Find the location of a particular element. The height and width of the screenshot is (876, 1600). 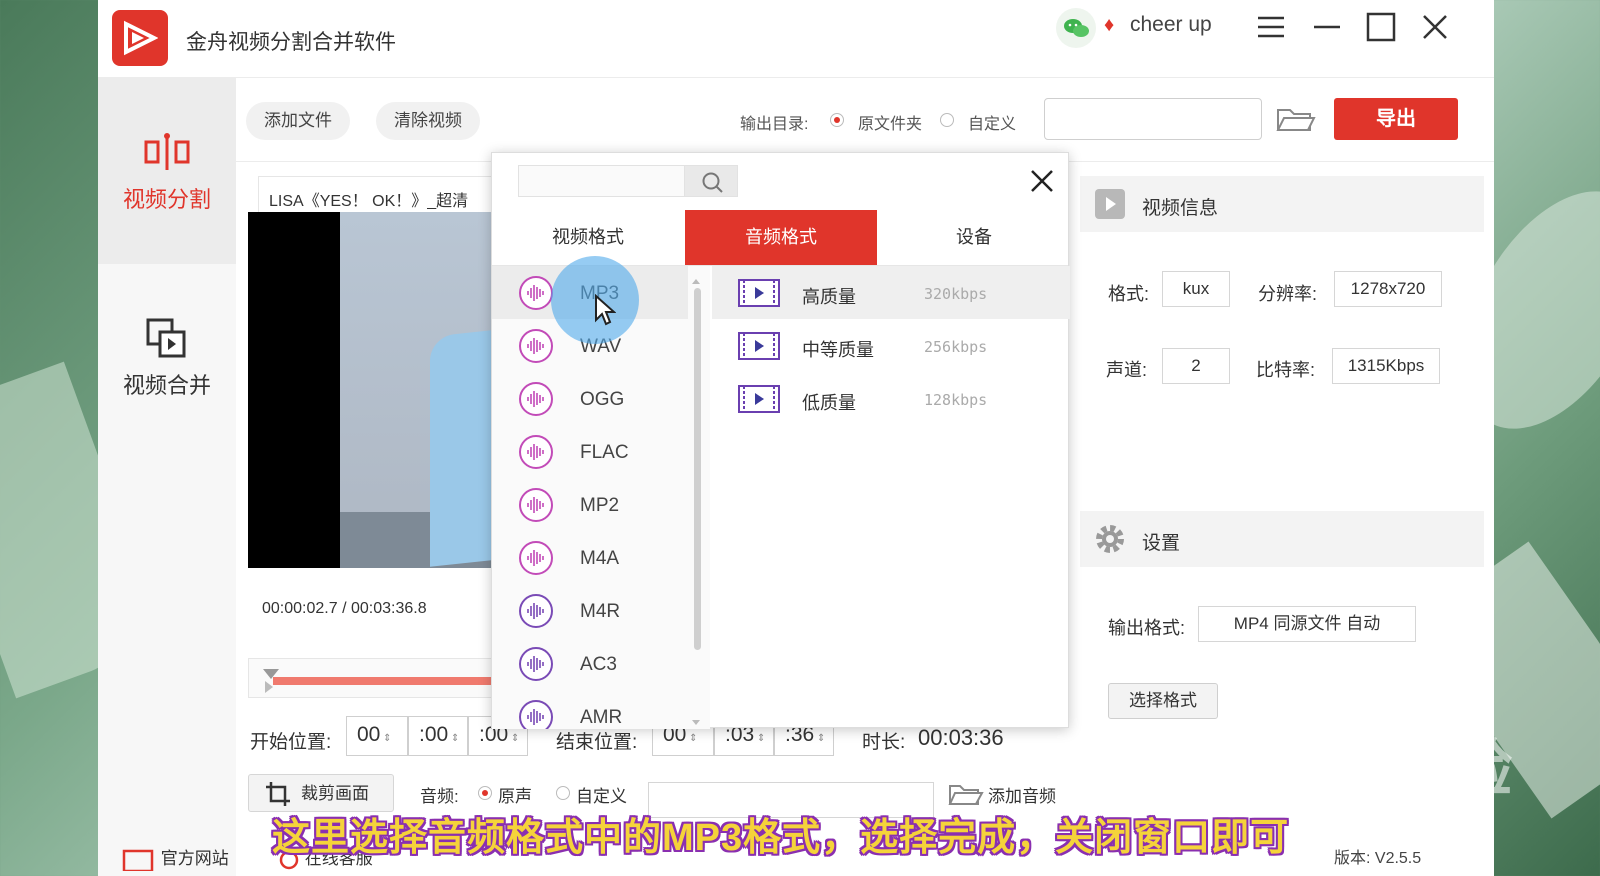

watermark-url: jingyan.baidu.com is located at coordinates (1303, 803).